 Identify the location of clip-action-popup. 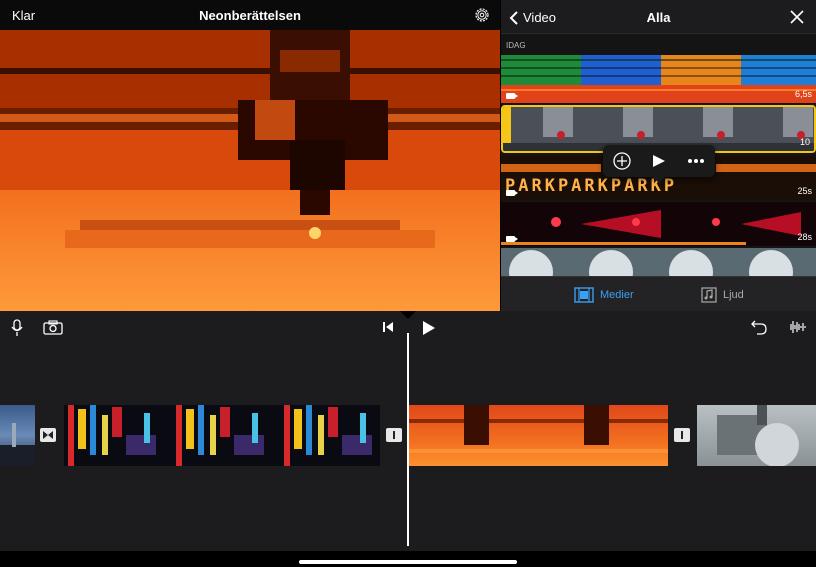
(659, 164).